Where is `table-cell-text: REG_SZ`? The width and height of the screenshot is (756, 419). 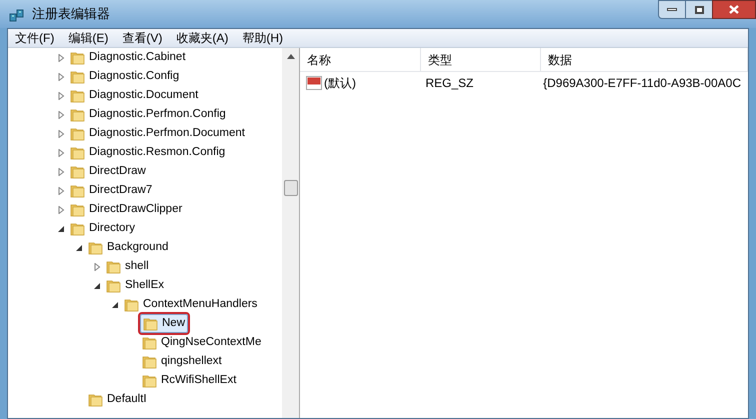 table-cell-text: REG_SZ is located at coordinates (449, 83).